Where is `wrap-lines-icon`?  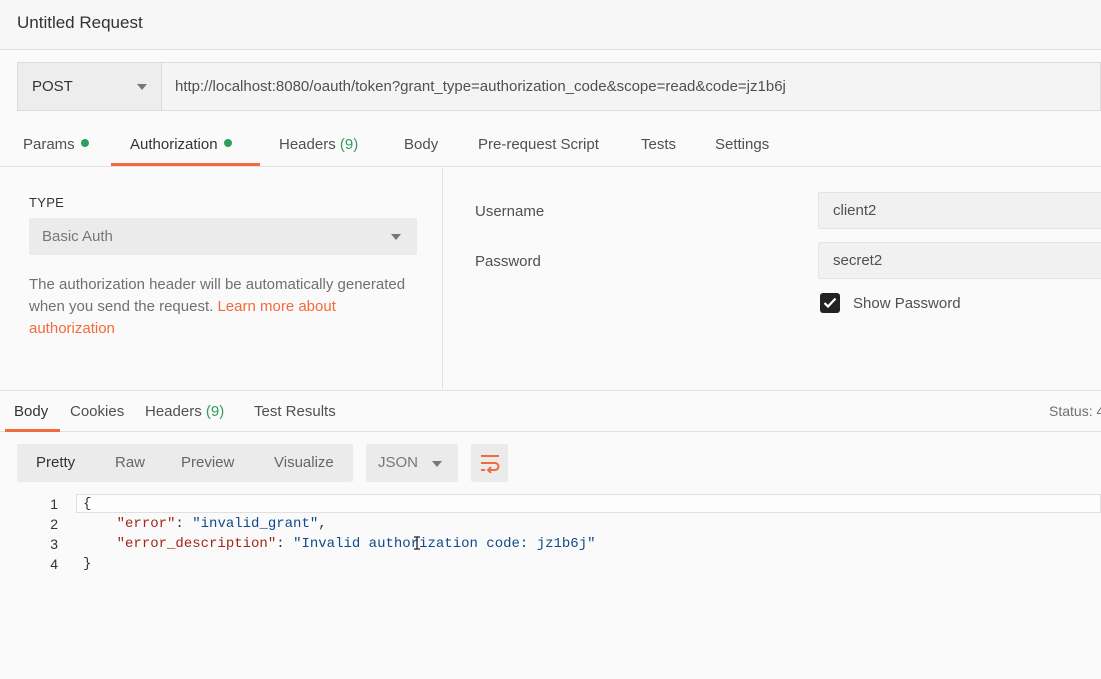 wrap-lines-icon is located at coordinates (490, 464).